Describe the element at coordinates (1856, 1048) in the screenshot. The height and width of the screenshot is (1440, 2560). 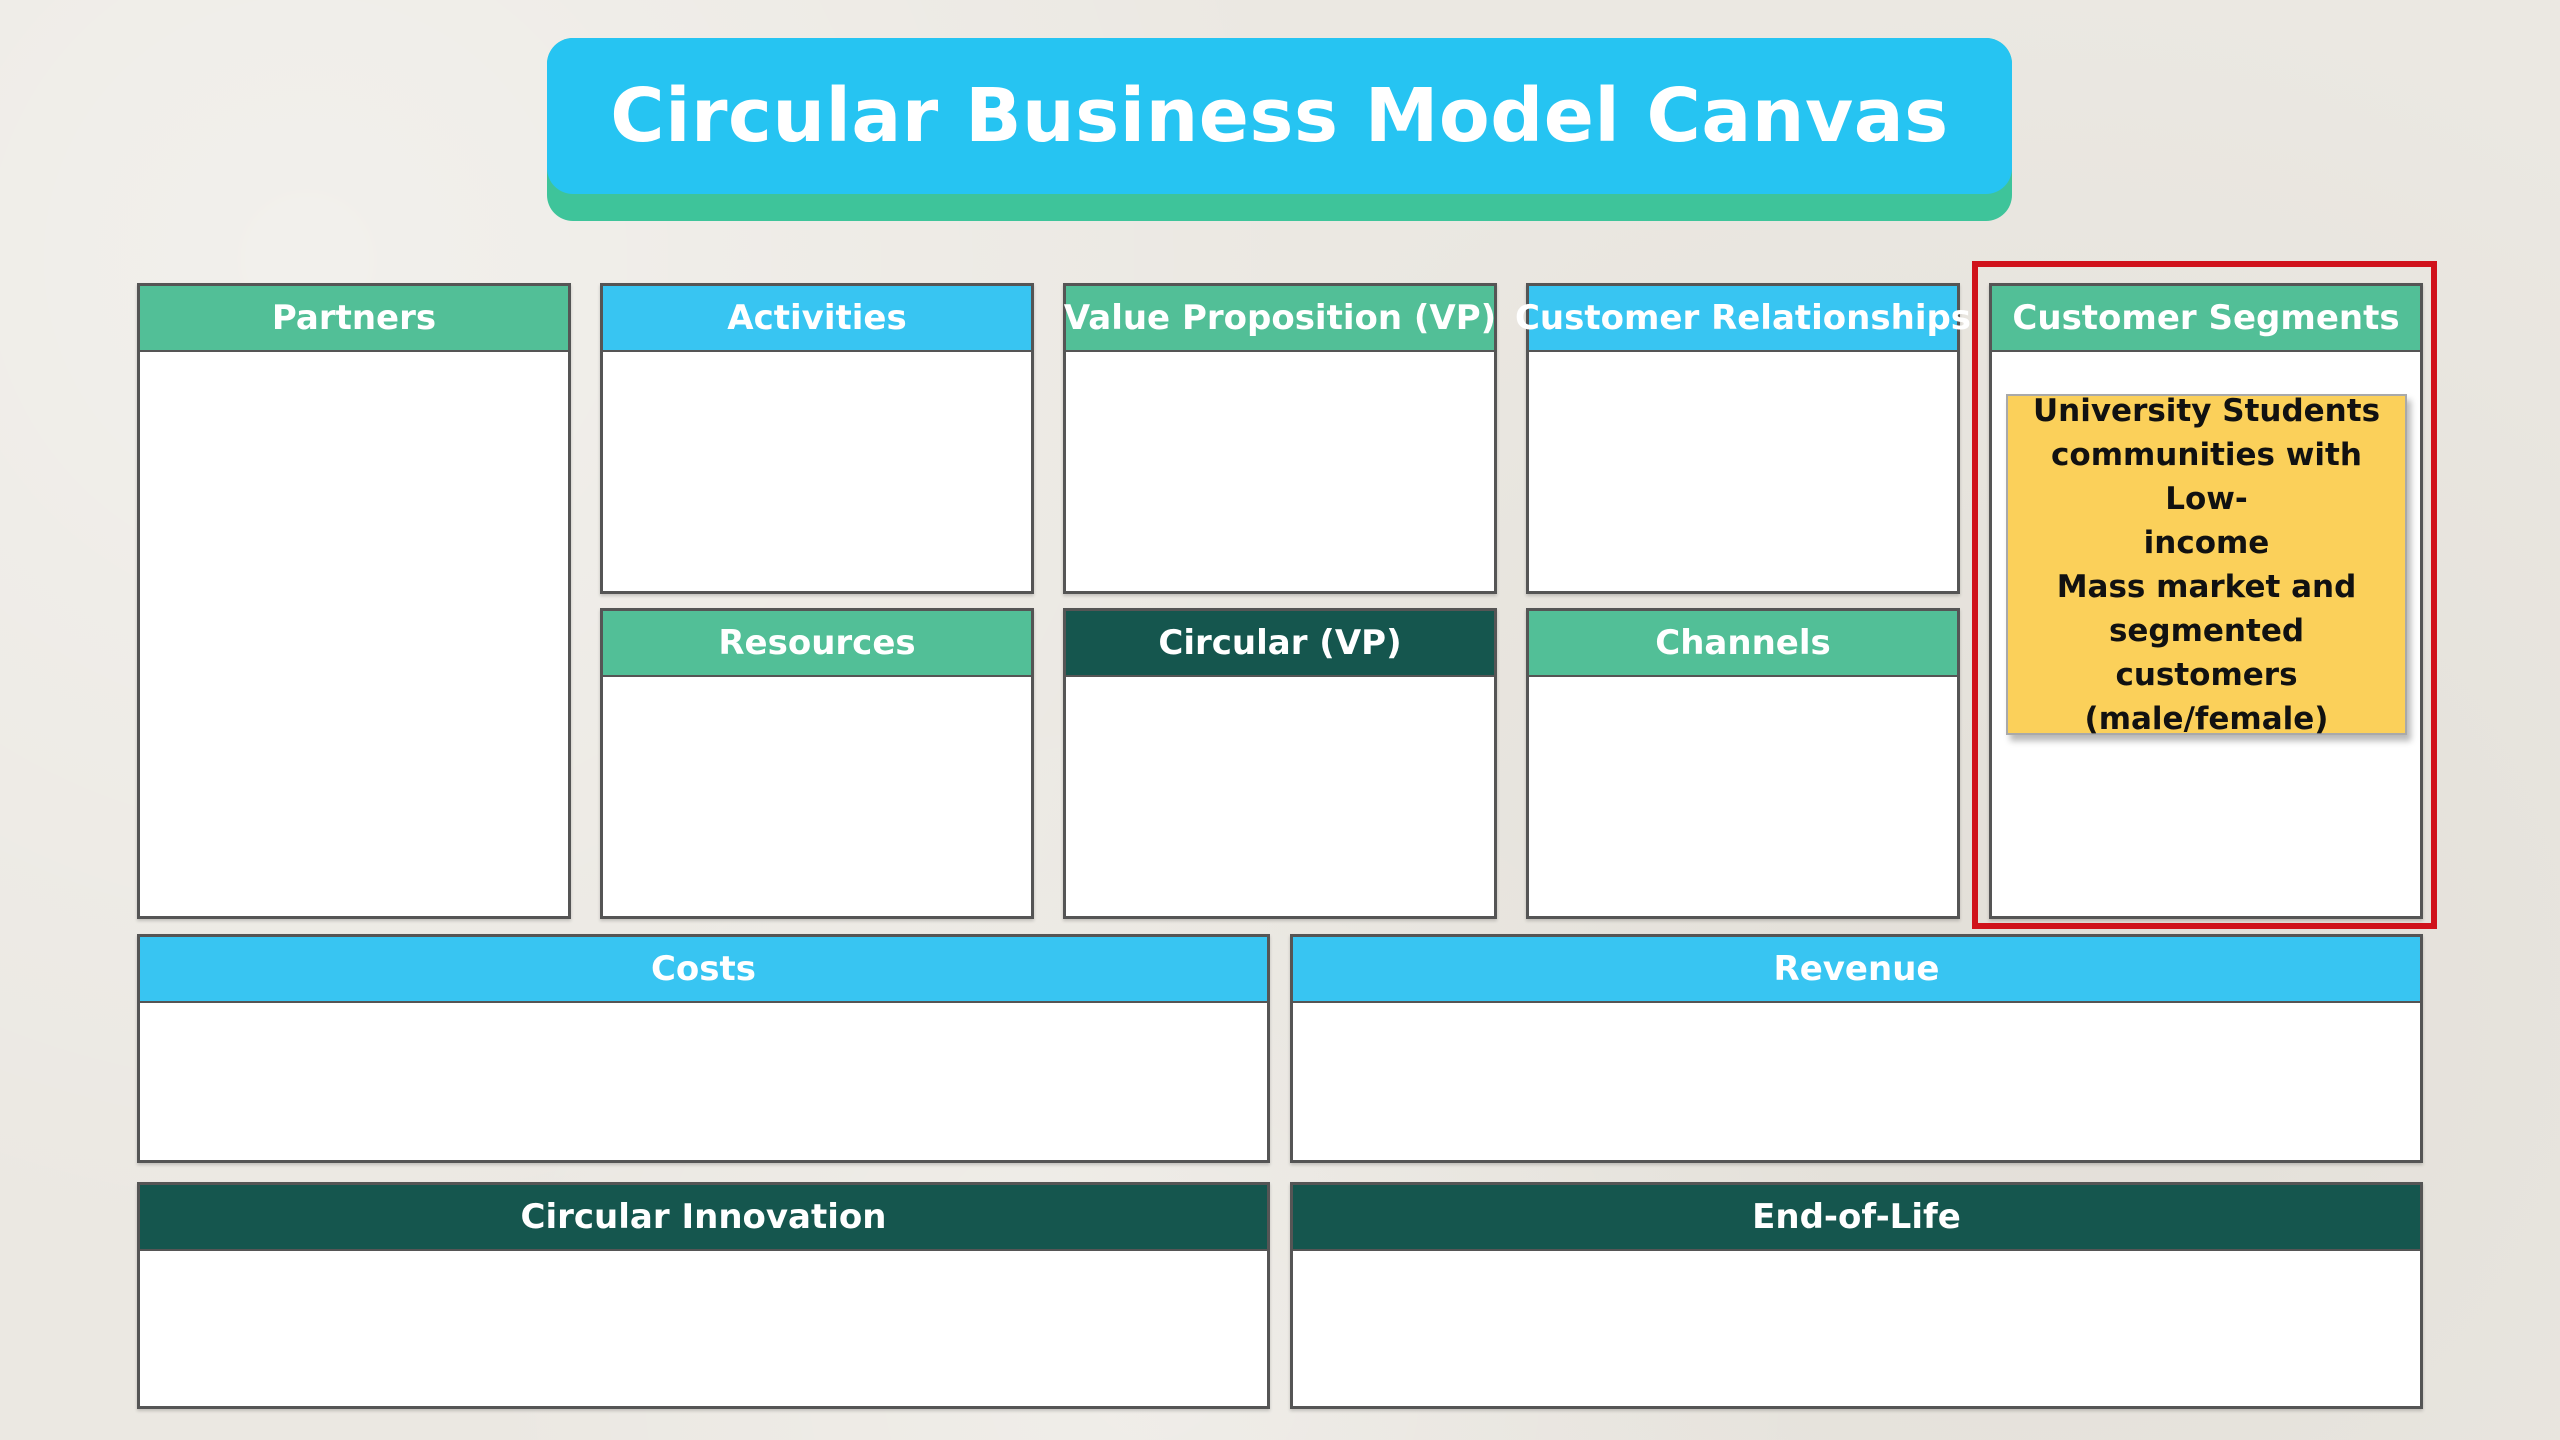
I see `block-revenue: Revenue` at that location.